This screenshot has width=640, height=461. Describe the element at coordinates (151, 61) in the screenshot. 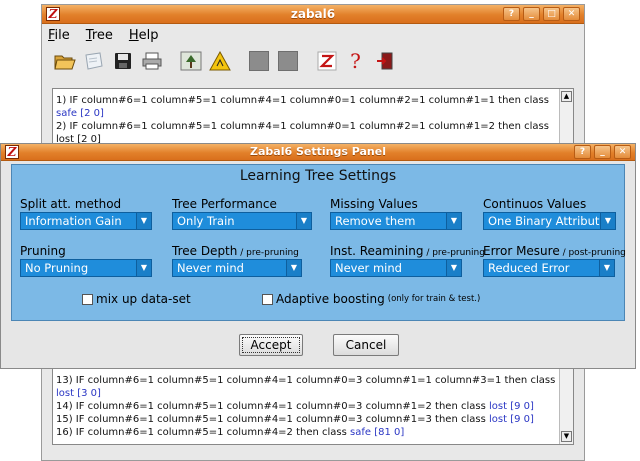

I see `printer-icon` at that location.